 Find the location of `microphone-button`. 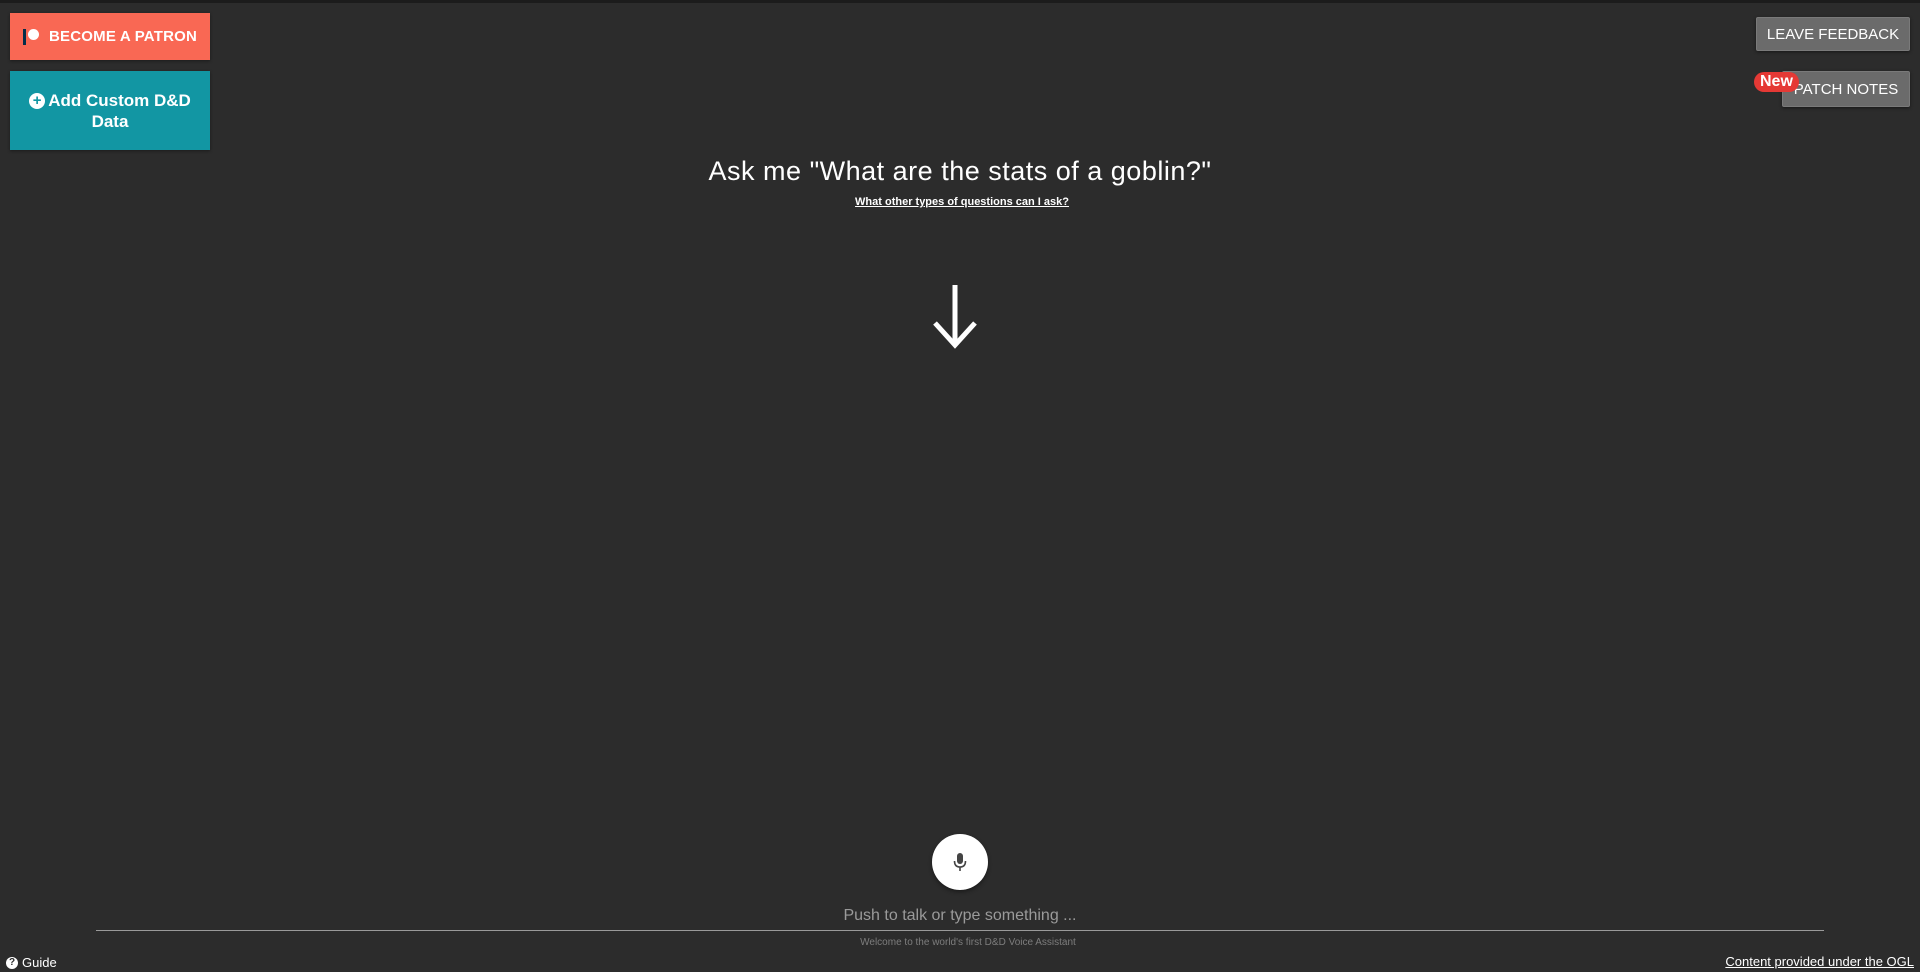

microphone-button is located at coordinates (960, 862).